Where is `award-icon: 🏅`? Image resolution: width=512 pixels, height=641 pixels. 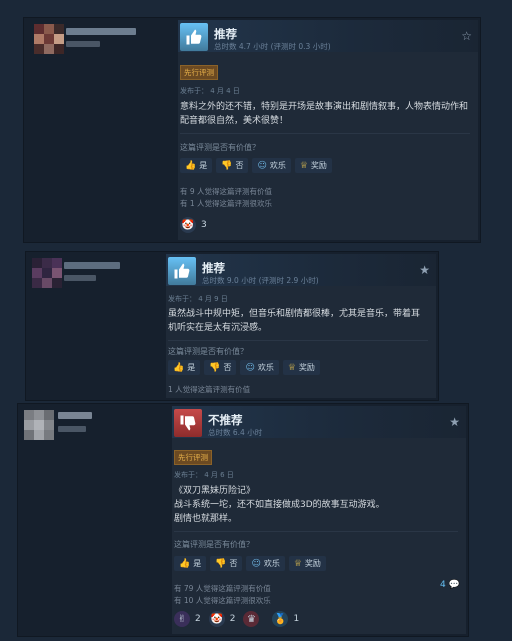 award-icon: 🏅 is located at coordinates (280, 619).